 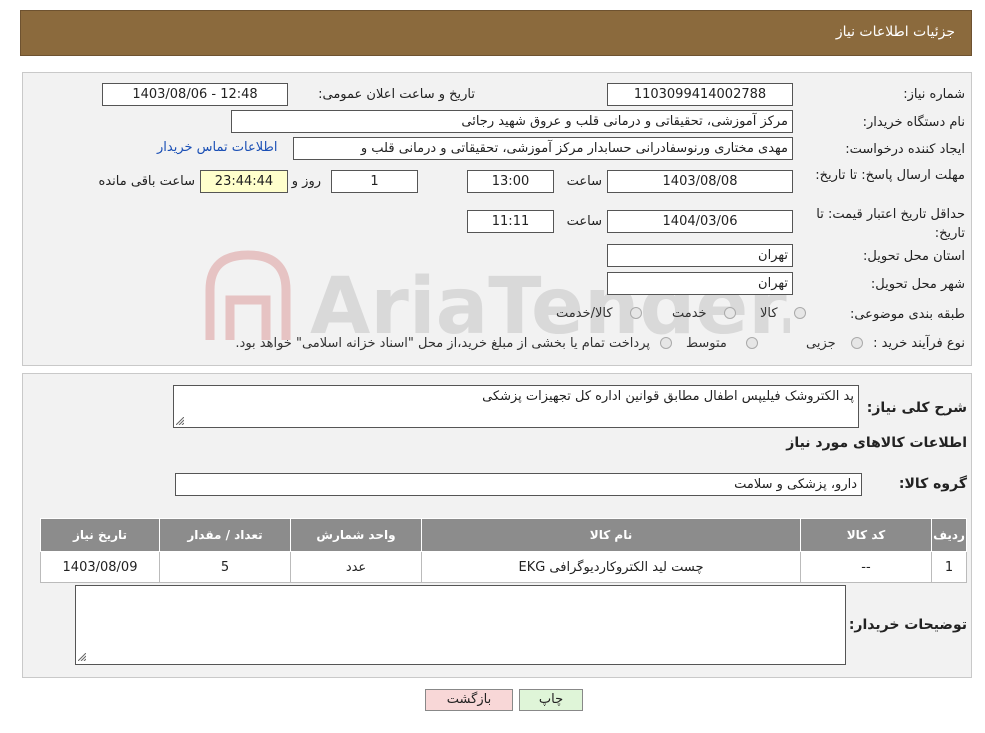 What do you see at coordinates (100, 567) in the screenshot?
I see `cell-need-date: 1403/08/09` at bounding box center [100, 567].